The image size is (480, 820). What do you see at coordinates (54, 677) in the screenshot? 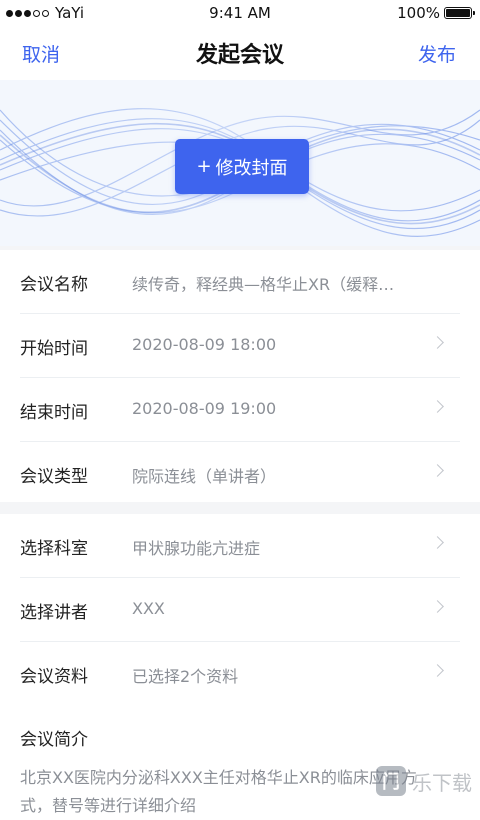
I see `form-row-label: 会议资料` at bounding box center [54, 677].